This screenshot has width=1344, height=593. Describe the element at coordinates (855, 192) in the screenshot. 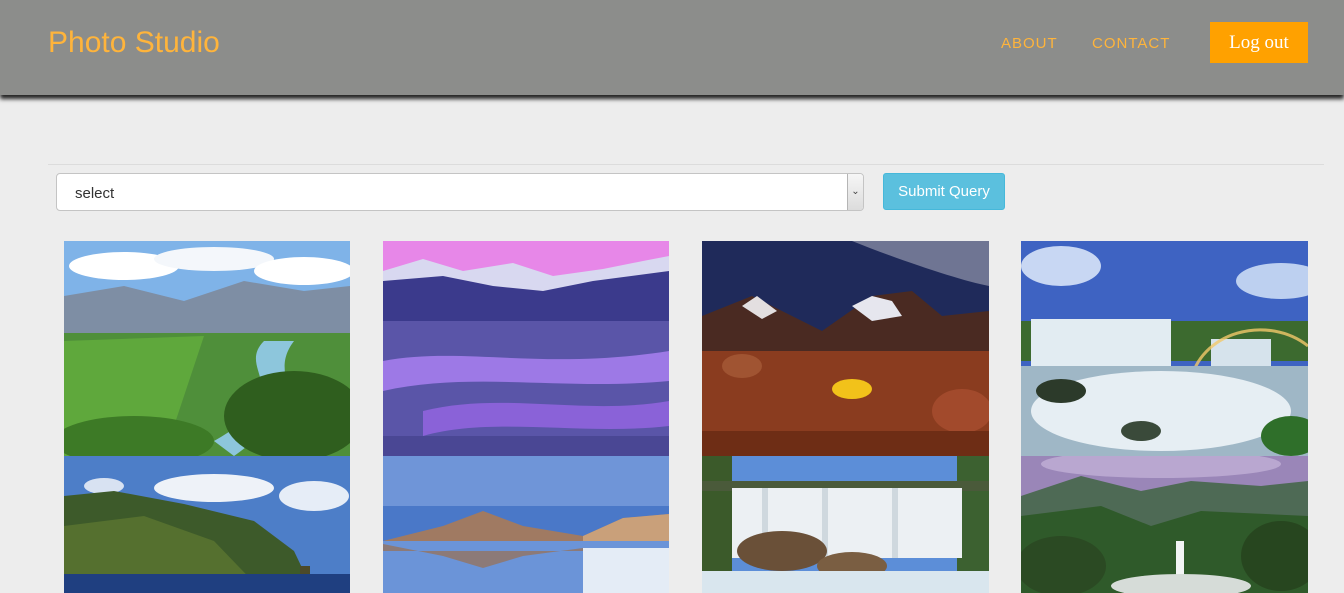

I see `chevron-down-icon: ⌄` at that location.